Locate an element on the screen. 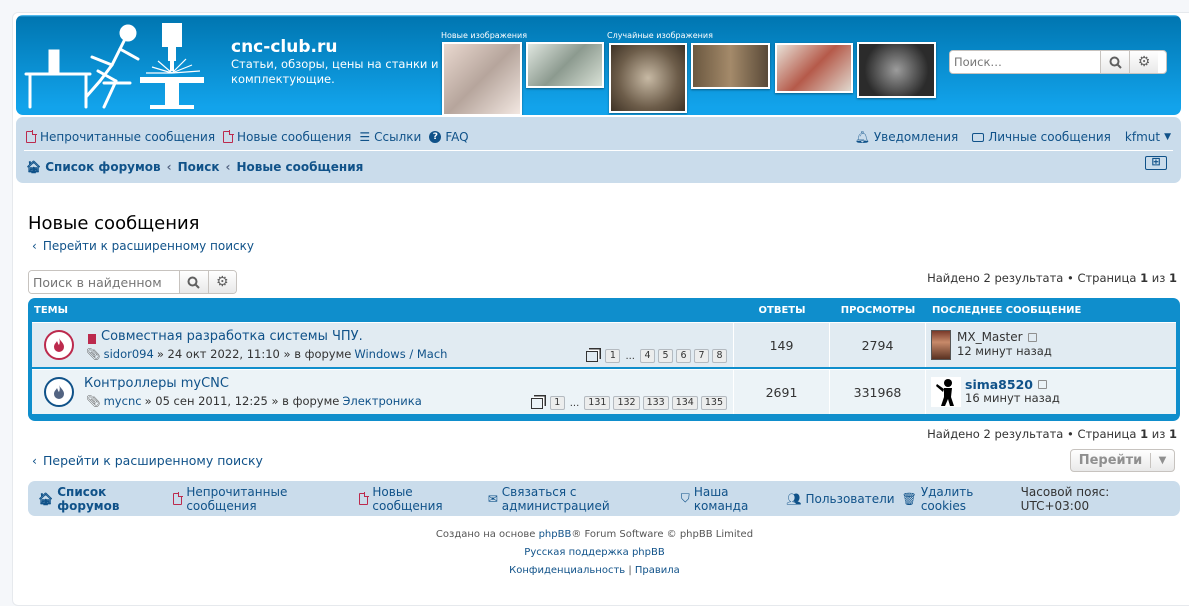 Image resolution: width=1189 pixels, height=606 pixels. paperclip-icon: 📎︎ is located at coordinates (93, 401).